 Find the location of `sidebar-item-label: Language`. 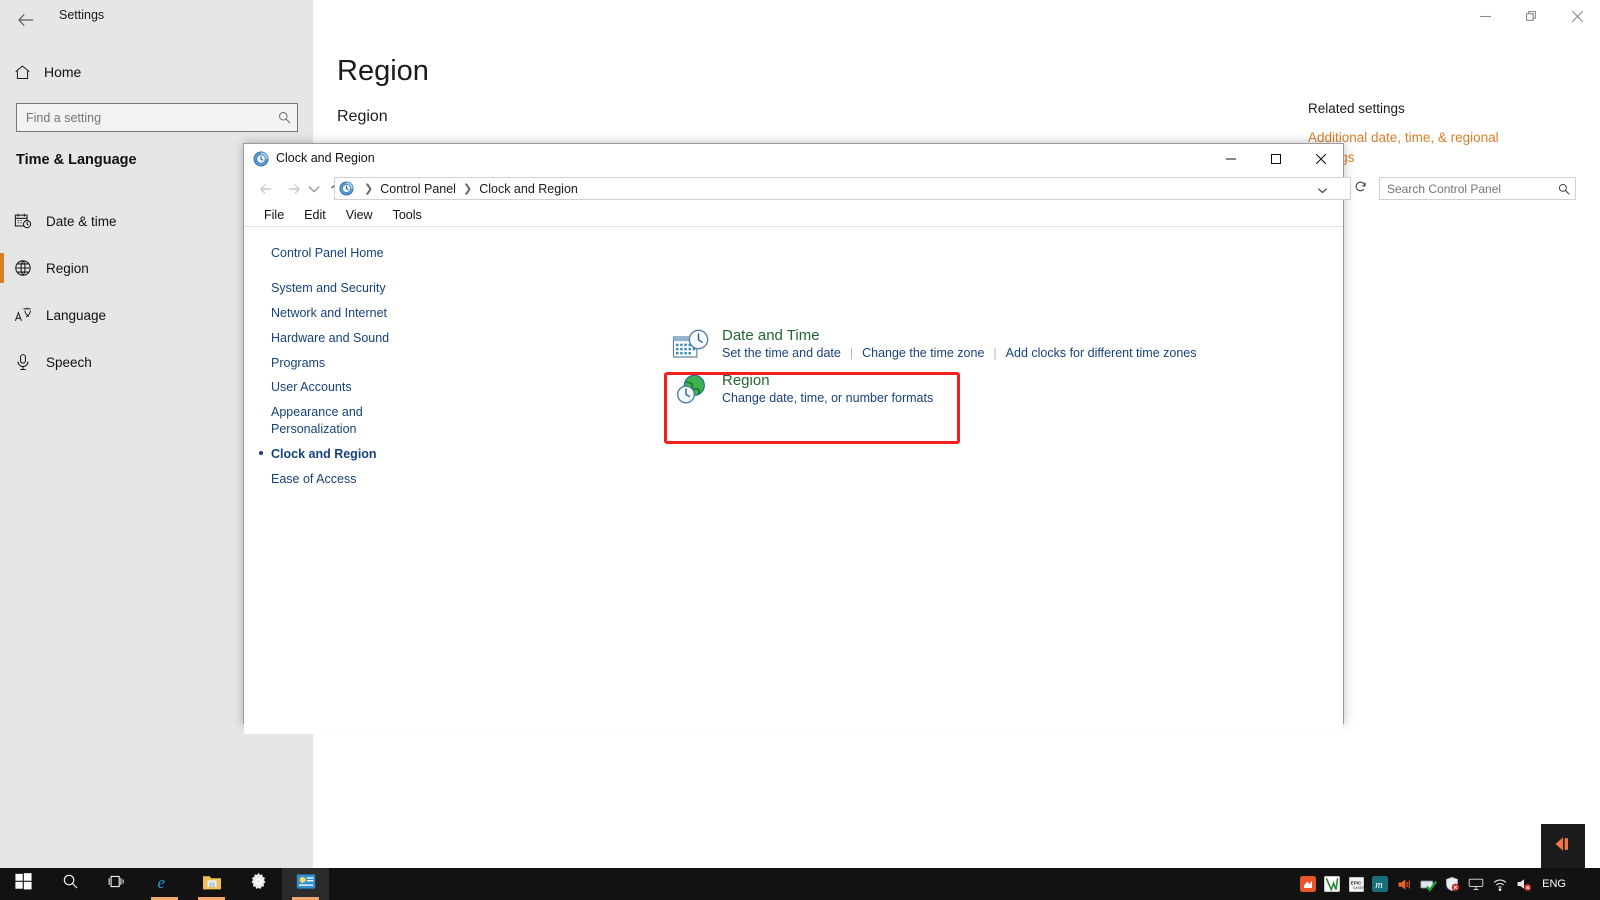

sidebar-item-label: Language is located at coordinates (76, 315).